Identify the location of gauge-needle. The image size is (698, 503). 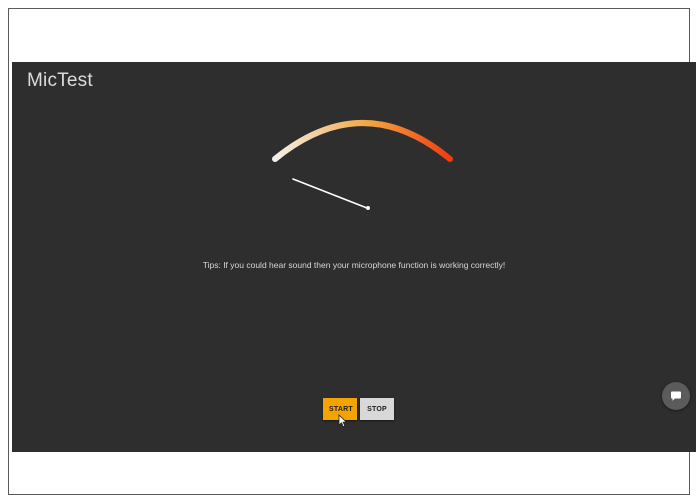
(330, 193).